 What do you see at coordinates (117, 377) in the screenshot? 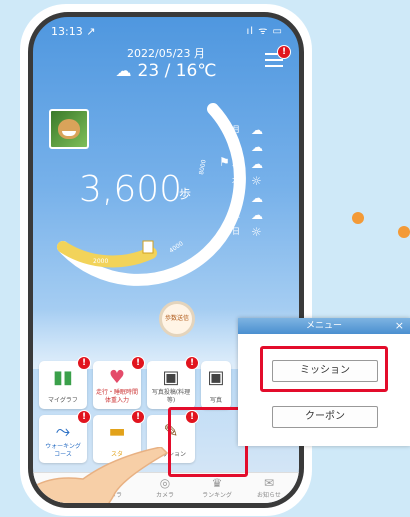
I see `heart-icon: ♥` at bounding box center [117, 377].